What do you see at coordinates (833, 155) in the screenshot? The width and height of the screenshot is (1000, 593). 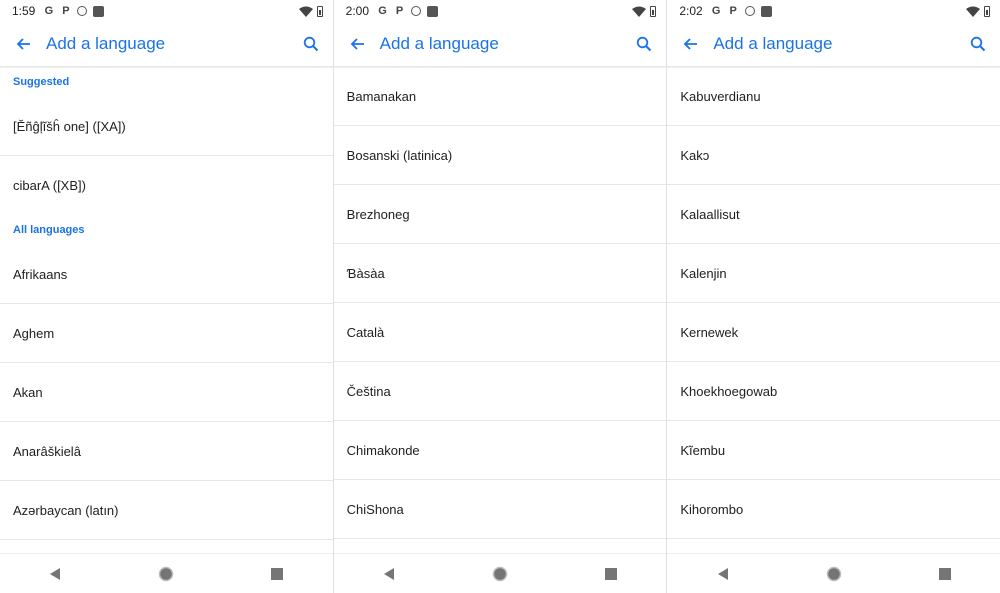 I see `list-item: Kakɔ` at bounding box center [833, 155].